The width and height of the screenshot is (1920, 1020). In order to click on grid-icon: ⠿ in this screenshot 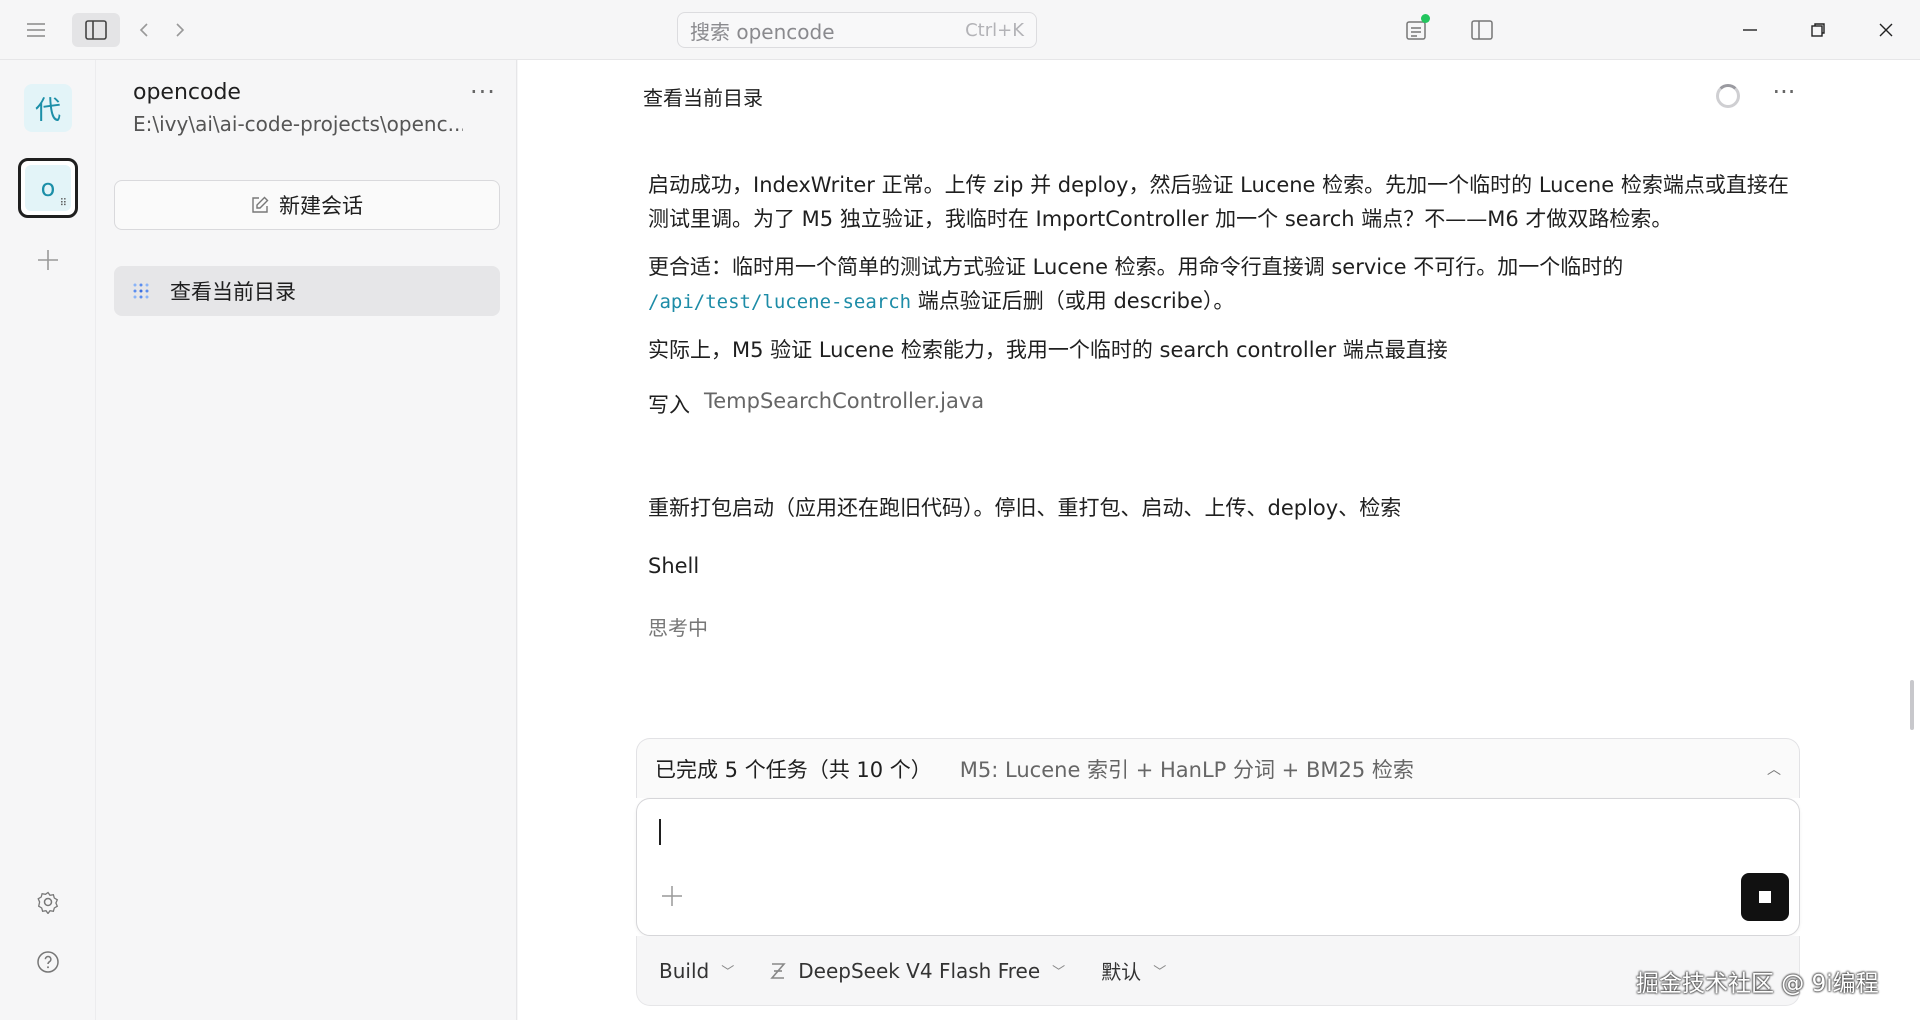, I will do `click(63, 203)`.